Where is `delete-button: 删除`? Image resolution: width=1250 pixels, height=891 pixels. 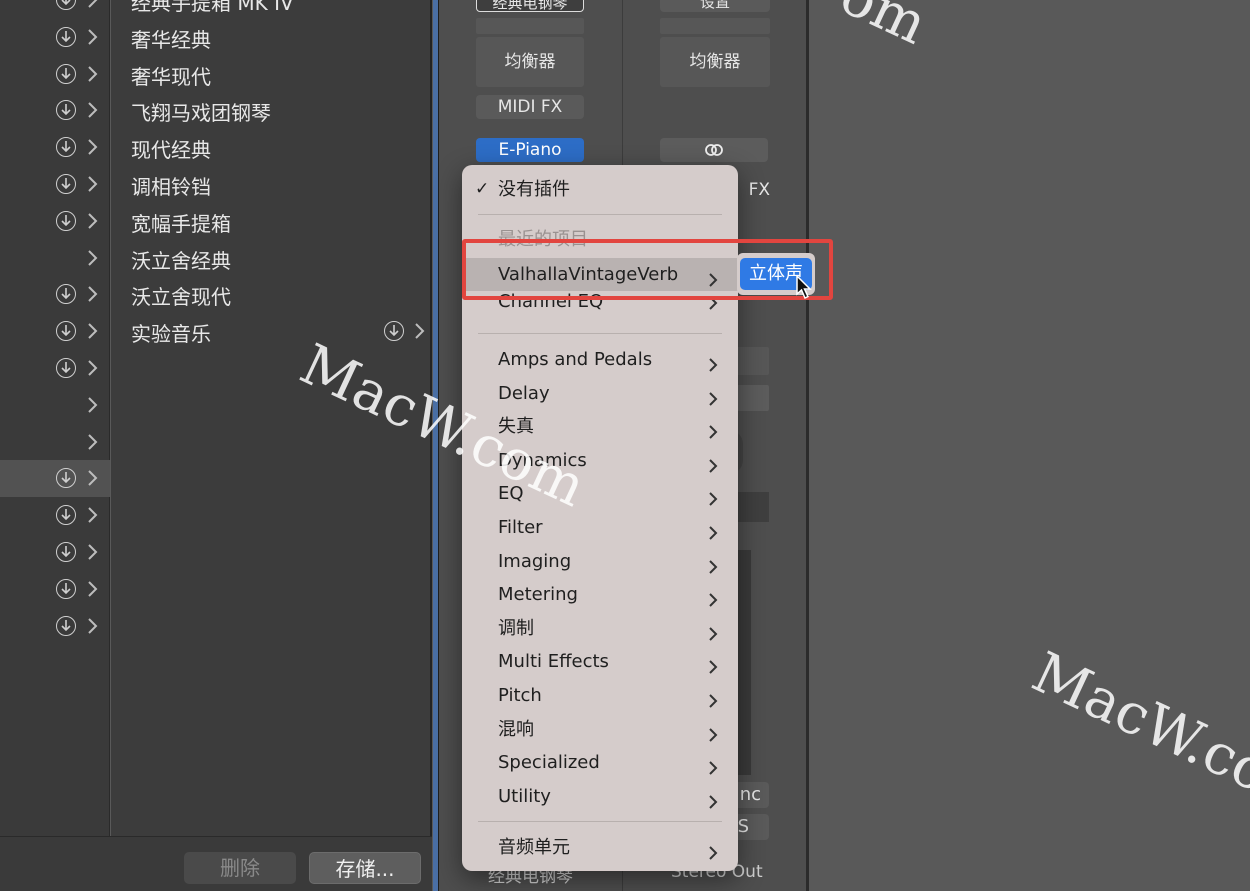
delete-button: 删除 is located at coordinates (240, 868).